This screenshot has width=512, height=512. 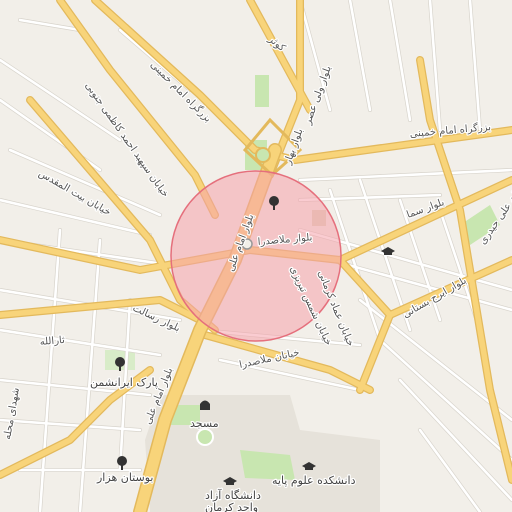 I want to click on park-patch, so click(x=262, y=91).